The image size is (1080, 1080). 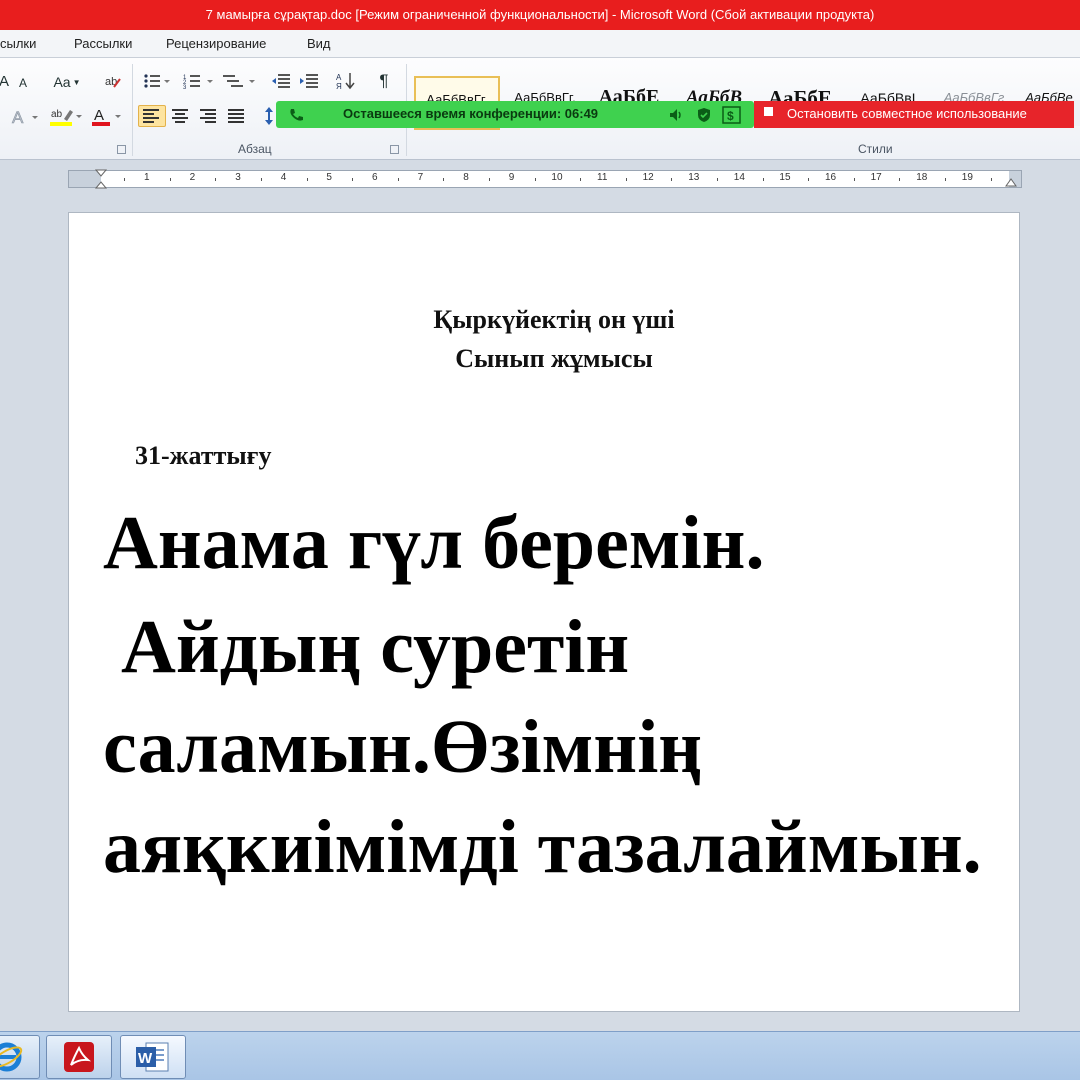 What do you see at coordinates (914, 114) in the screenshot?
I see `stop-sharing-button: Остановить совместное использование` at bounding box center [914, 114].